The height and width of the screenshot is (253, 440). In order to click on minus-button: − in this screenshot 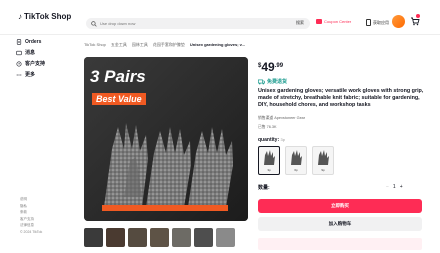, I will do `click(387, 187)`.